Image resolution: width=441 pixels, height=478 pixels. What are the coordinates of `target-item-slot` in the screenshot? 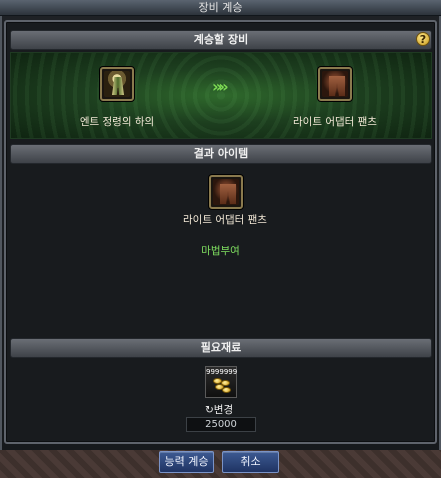 It's located at (335, 84).